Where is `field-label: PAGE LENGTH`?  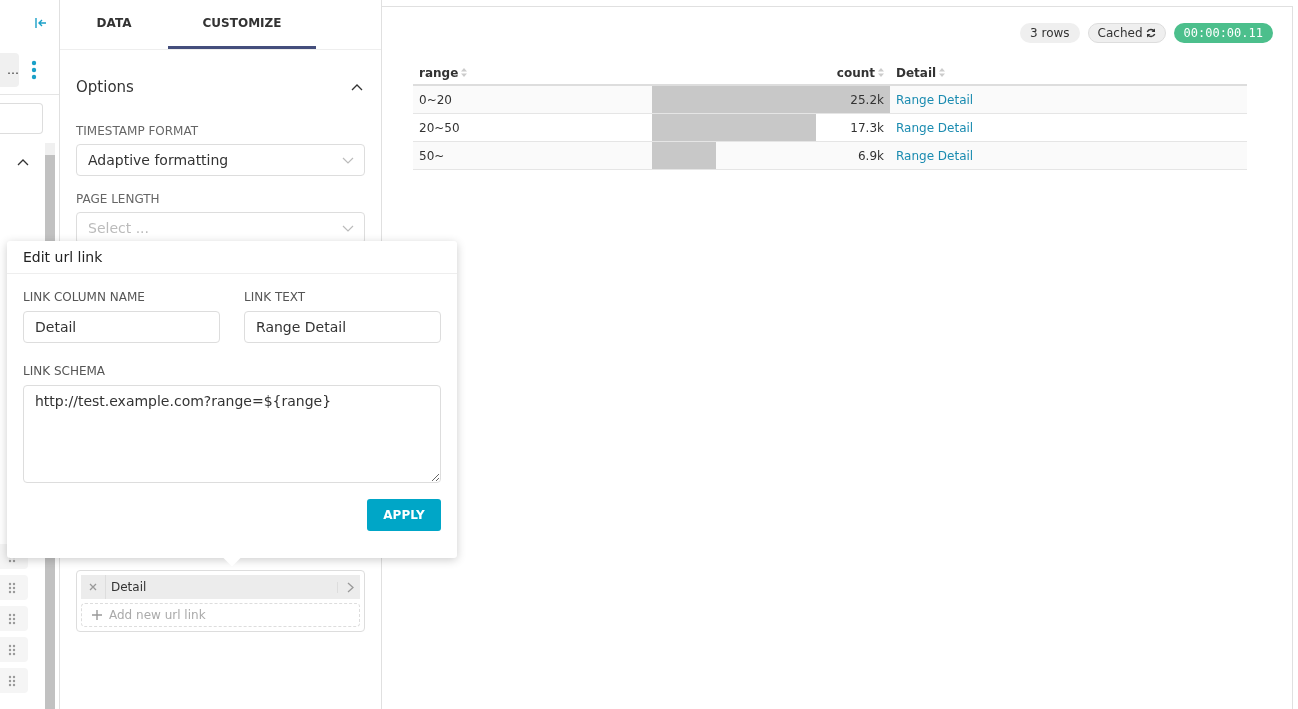
field-label: PAGE LENGTH is located at coordinates (118, 199).